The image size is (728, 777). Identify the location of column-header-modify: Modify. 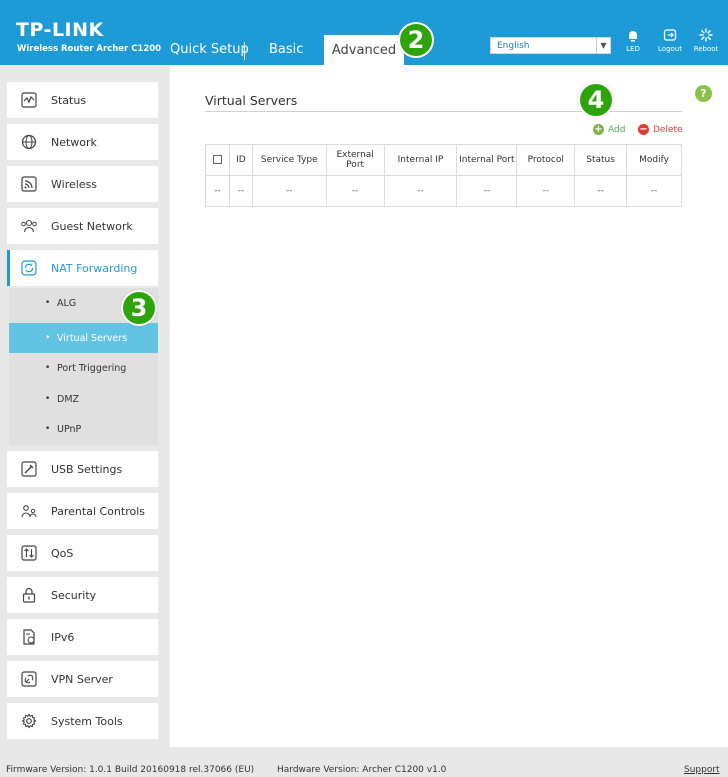
(654, 160).